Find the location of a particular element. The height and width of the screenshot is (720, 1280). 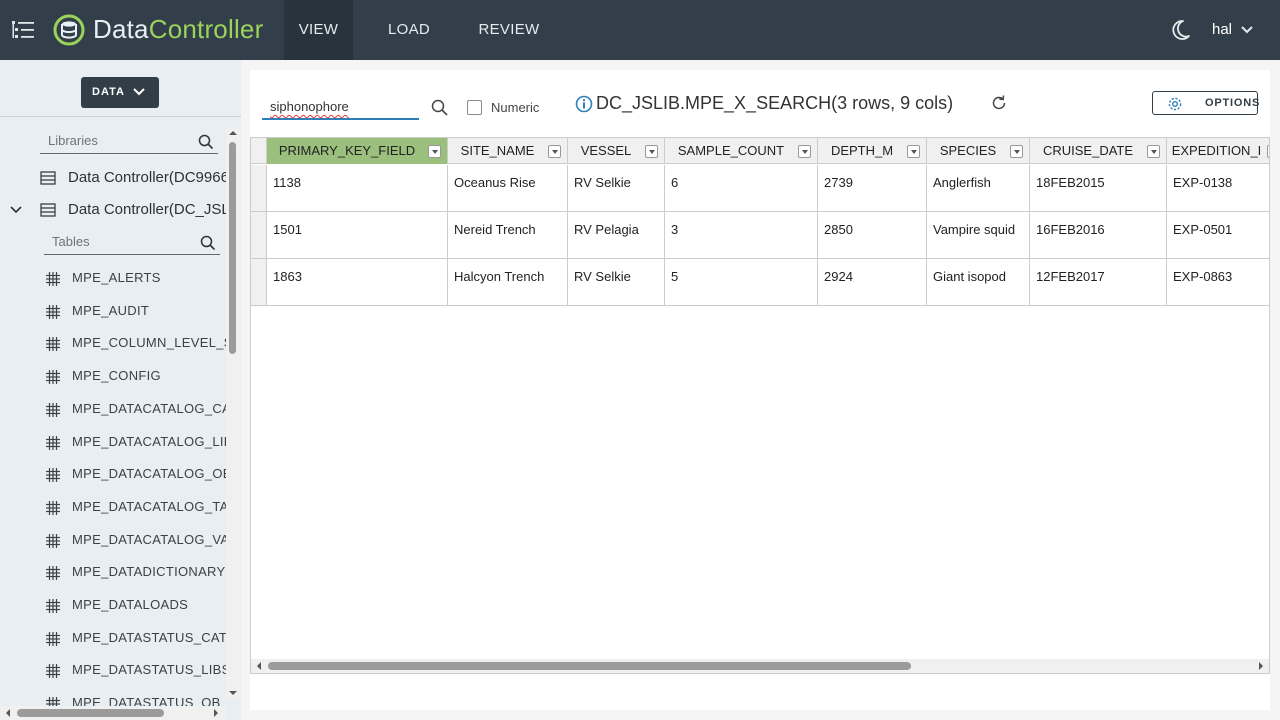

nav-tab-review: REVIEW is located at coordinates (509, 30).